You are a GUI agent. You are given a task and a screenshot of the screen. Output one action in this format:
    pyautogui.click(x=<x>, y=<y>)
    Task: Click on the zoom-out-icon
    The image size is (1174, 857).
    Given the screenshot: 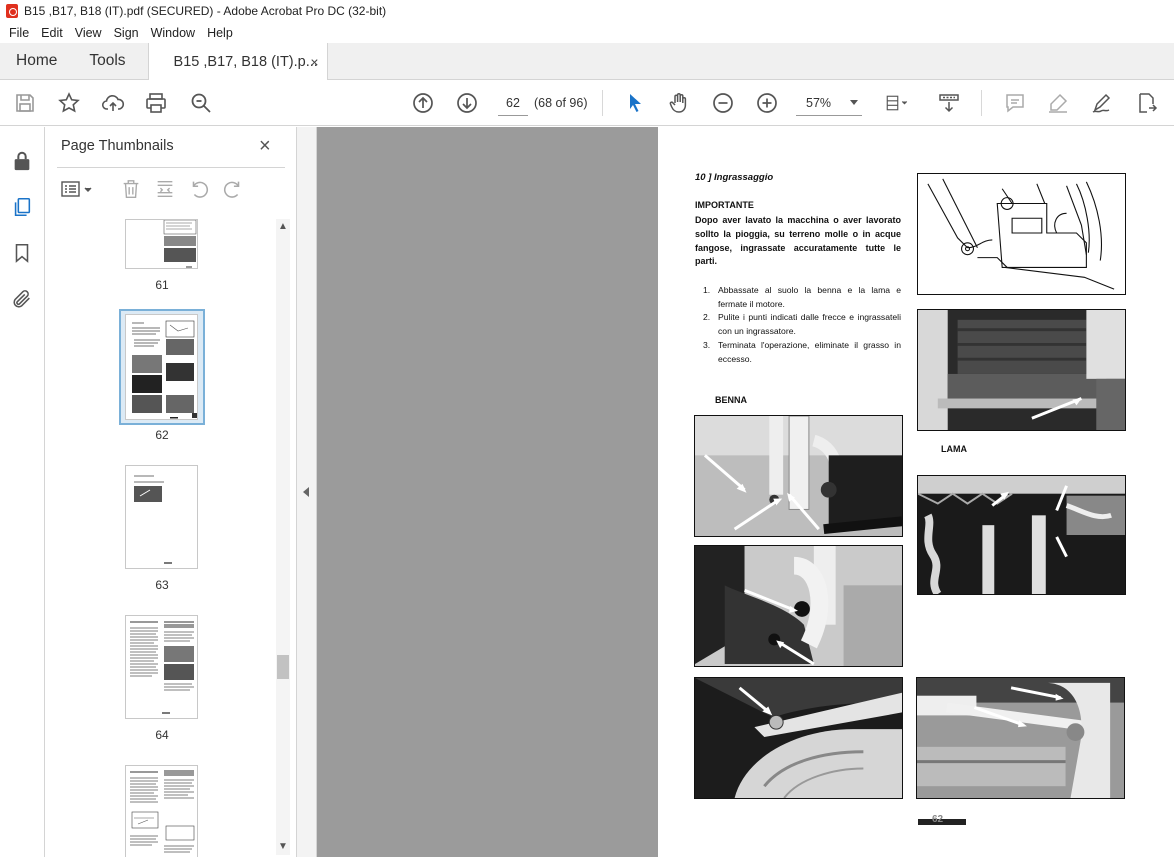 What is the action you would take?
    pyautogui.click(x=723, y=103)
    